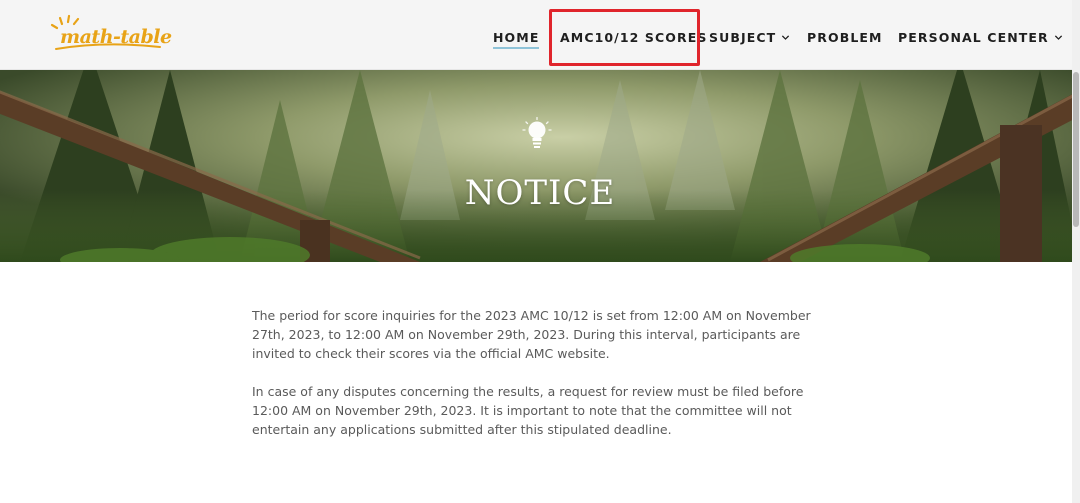 This screenshot has width=1080, height=503. I want to click on nav-personal-center: PERSONAL CENTER, so click(980, 37).